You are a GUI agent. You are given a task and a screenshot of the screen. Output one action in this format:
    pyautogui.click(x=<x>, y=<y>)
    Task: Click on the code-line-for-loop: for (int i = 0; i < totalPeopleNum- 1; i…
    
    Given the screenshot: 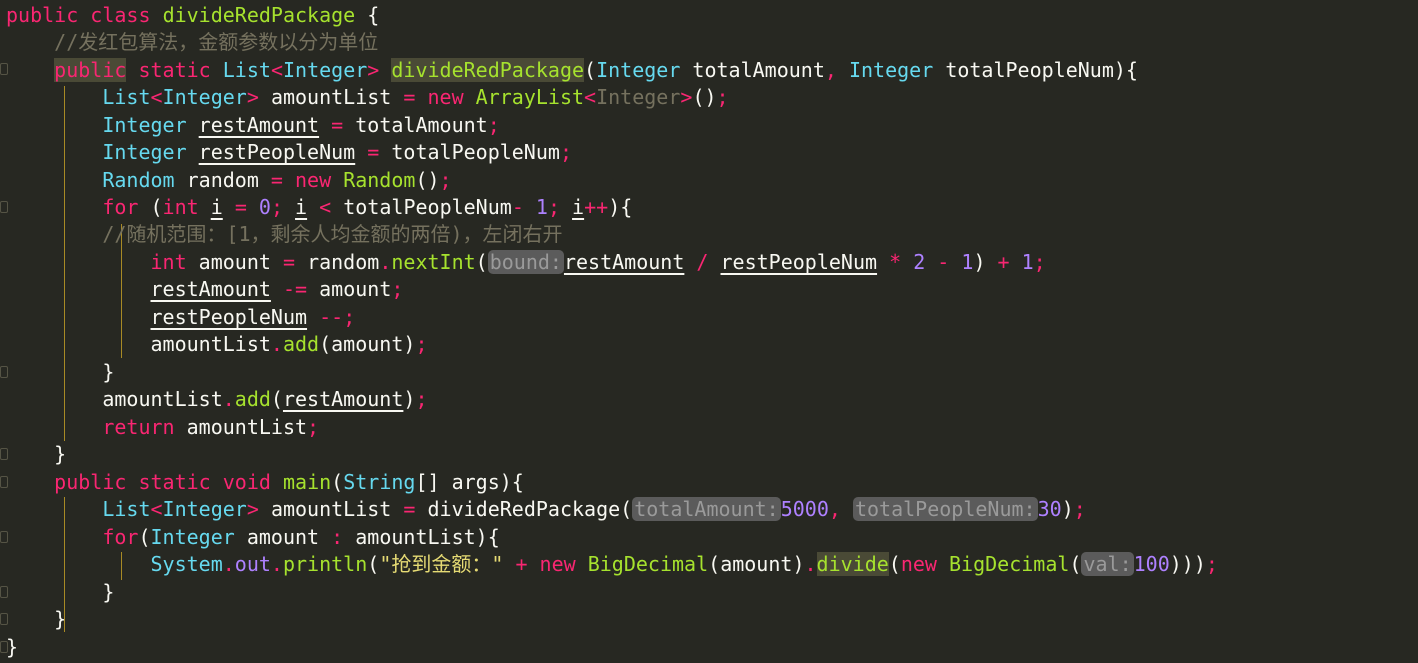 What is the action you would take?
    pyautogui.click(x=319, y=207)
    